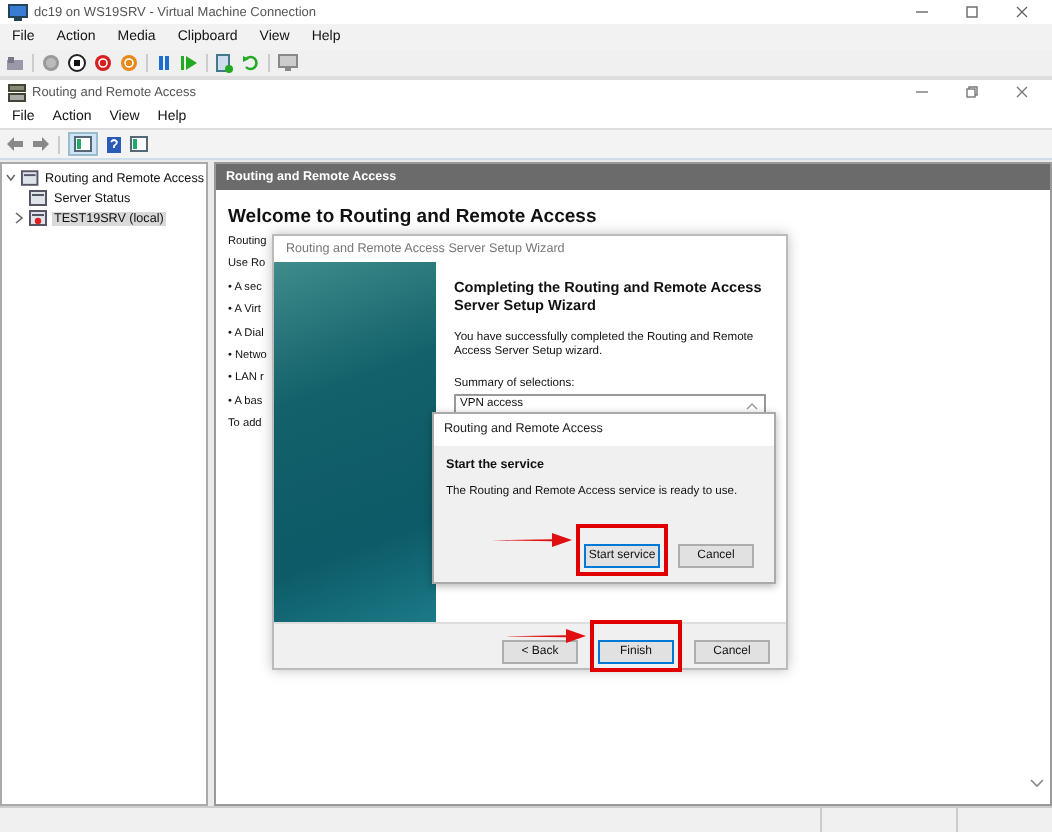 This screenshot has height=832, width=1052. Describe the element at coordinates (189, 63) in the screenshot. I see `play-icon` at that location.